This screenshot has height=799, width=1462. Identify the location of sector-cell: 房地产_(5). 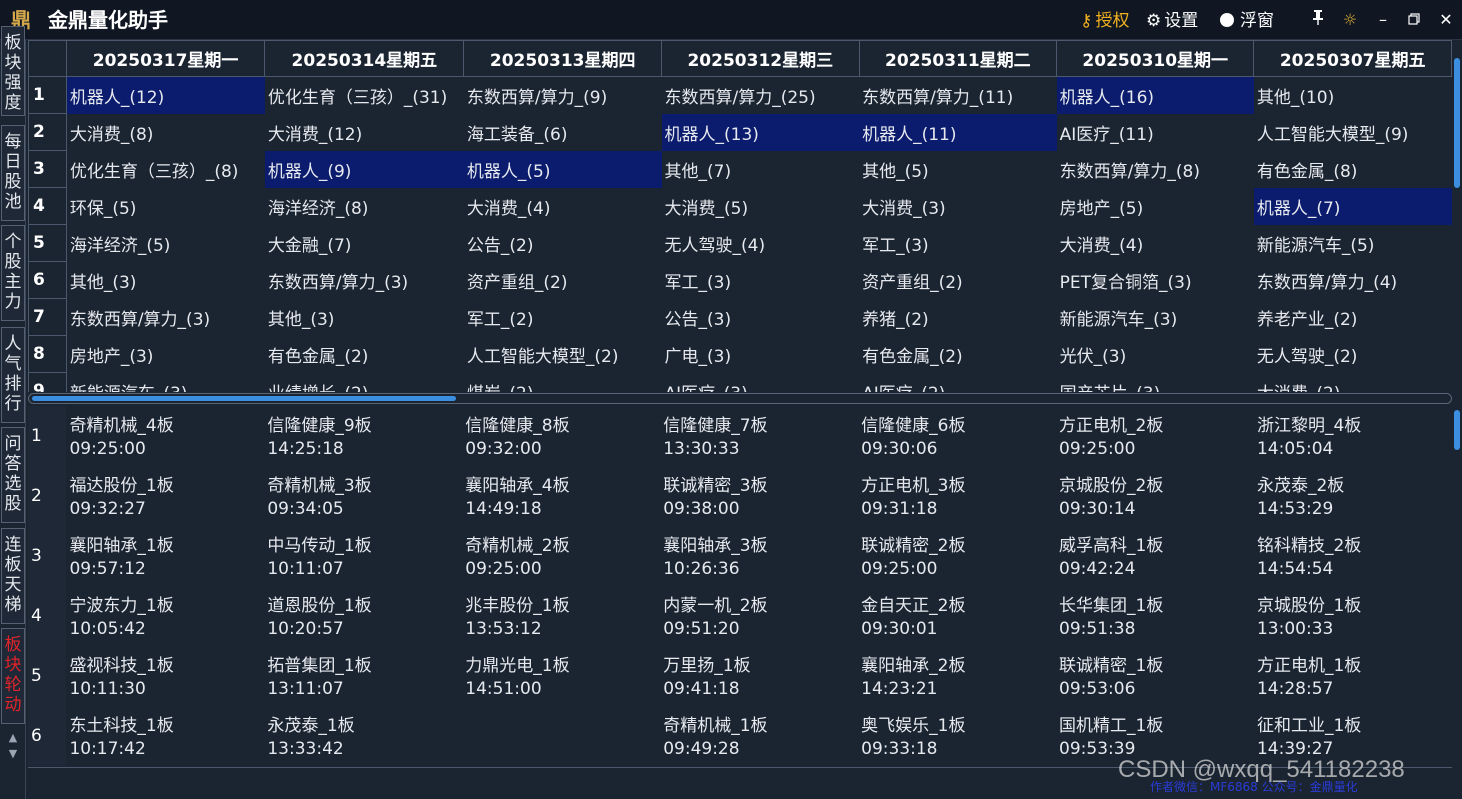
(1155, 206).